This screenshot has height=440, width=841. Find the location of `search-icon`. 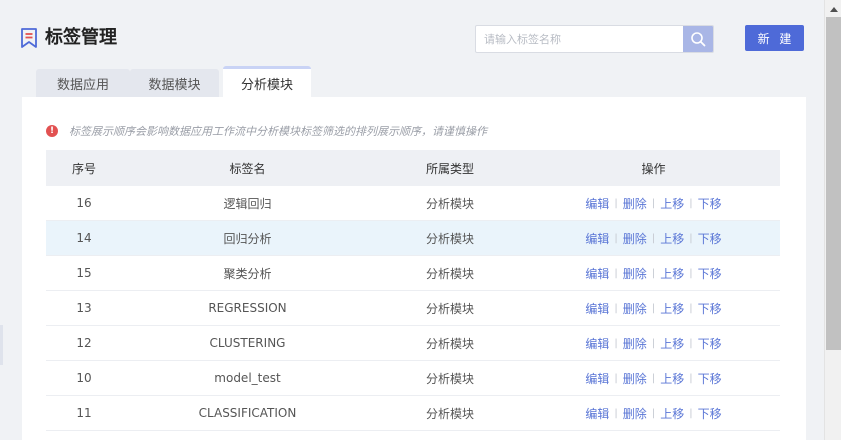

search-icon is located at coordinates (698, 39).